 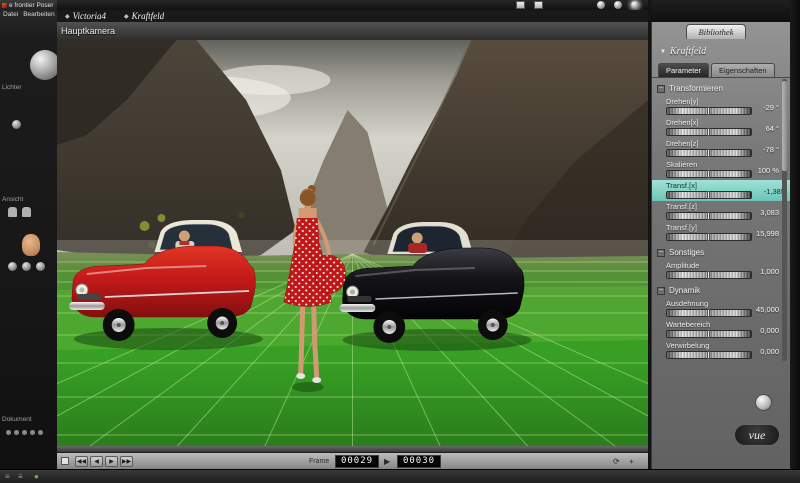 What do you see at coordinates (757, 435) in the screenshot?
I see `vue-logo-button: vue` at bounding box center [757, 435].